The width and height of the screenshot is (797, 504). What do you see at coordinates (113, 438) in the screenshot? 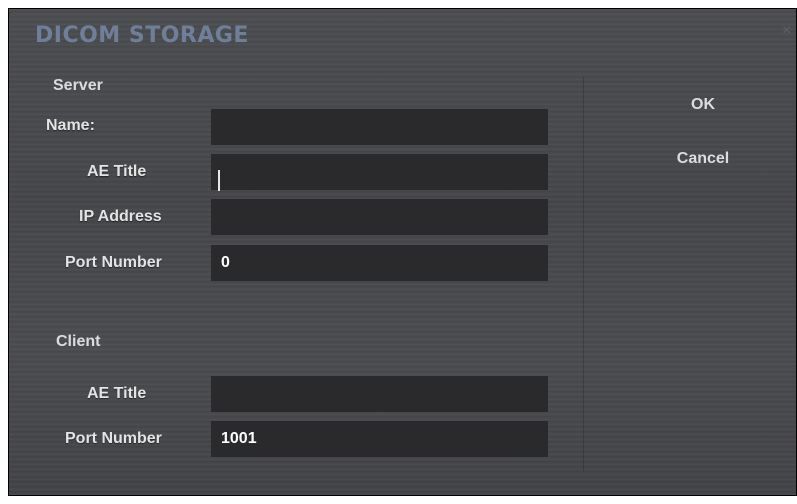
I see `client-port-number-label: Port Number` at bounding box center [113, 438].